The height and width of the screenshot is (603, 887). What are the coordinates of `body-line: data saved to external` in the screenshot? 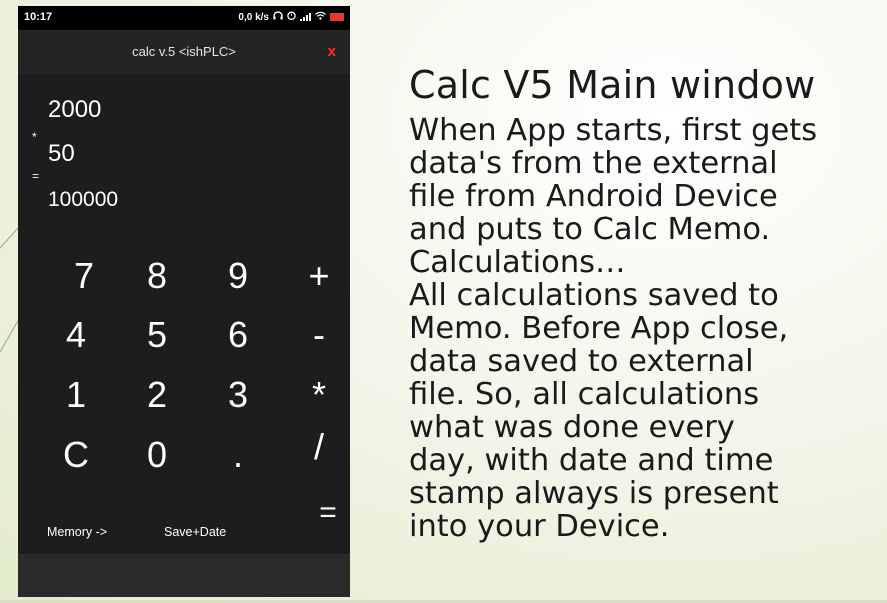 It's located at (581, 361).